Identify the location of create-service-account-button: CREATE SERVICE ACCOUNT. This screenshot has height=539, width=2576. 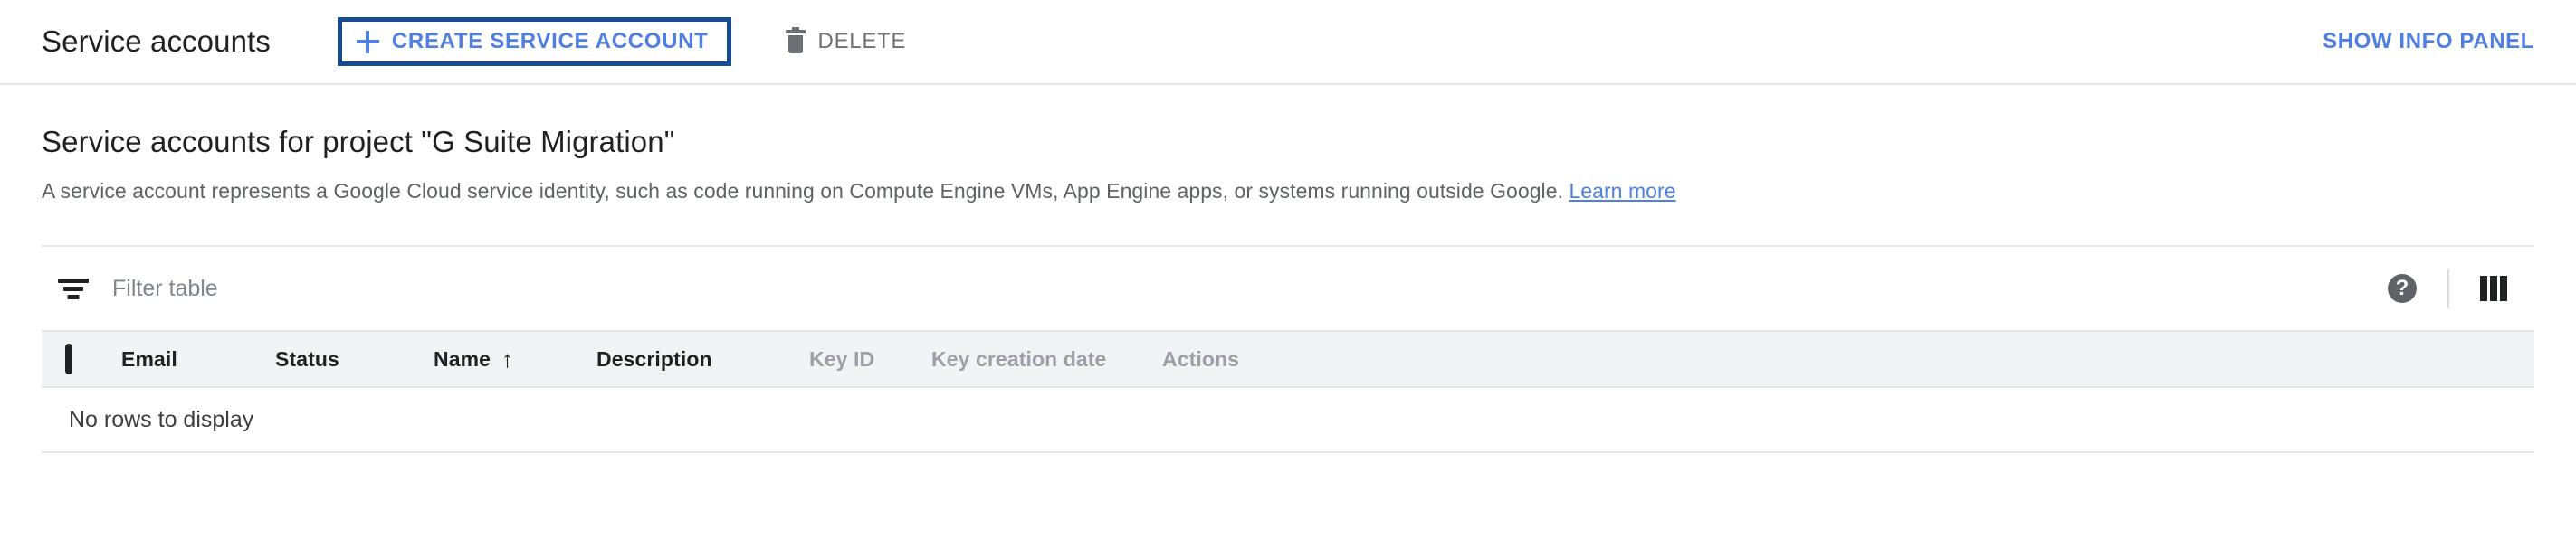
(534, 41).